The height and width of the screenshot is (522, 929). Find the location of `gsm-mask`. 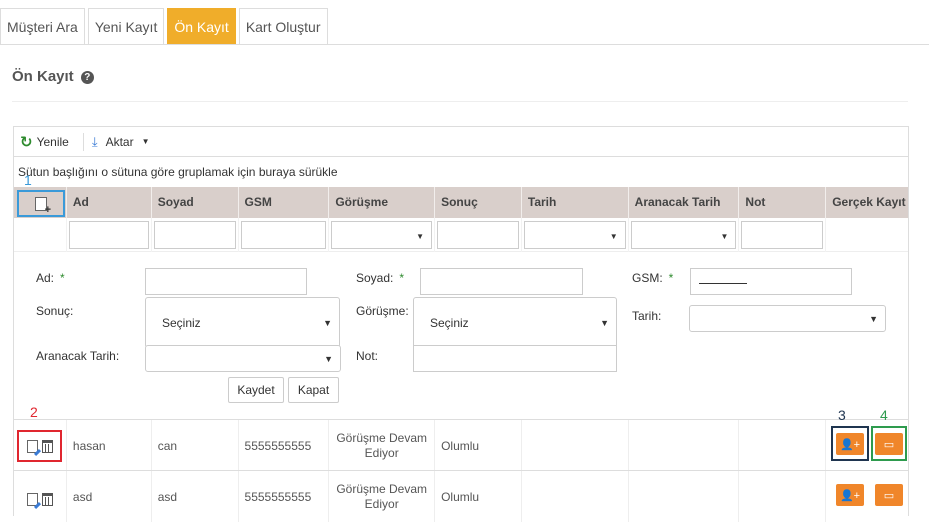

gsm-mask is located at coordinates (723, 283).